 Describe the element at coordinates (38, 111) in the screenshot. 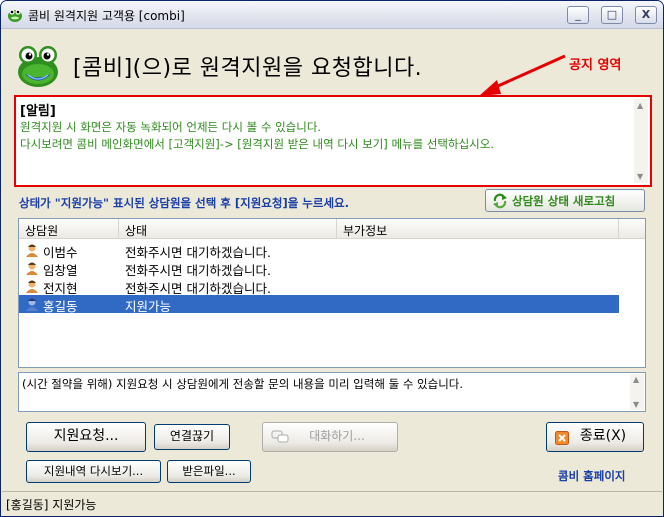

I see `notice-title: [알림]` at that location.